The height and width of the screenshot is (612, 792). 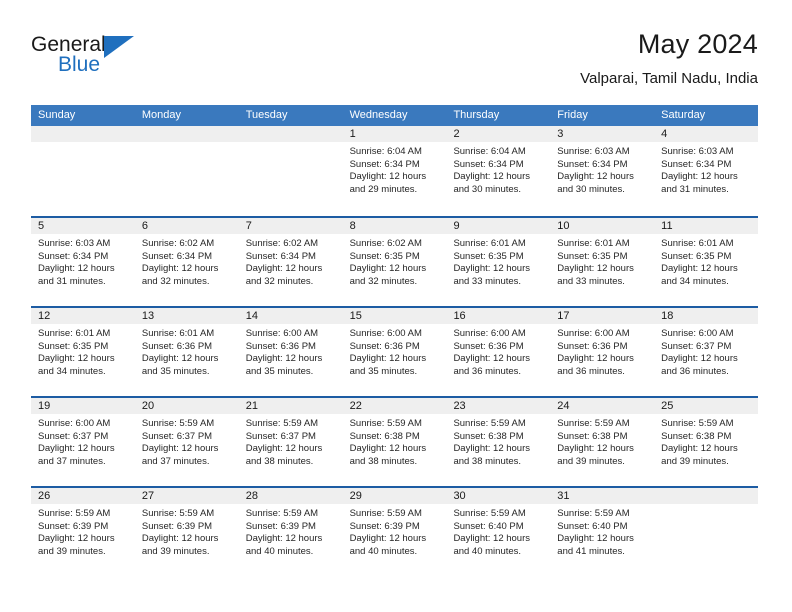 What do you see at coordinates (290, 406) in the screenshot?
I see `day-number: 21` at bounding box center [290, 406].